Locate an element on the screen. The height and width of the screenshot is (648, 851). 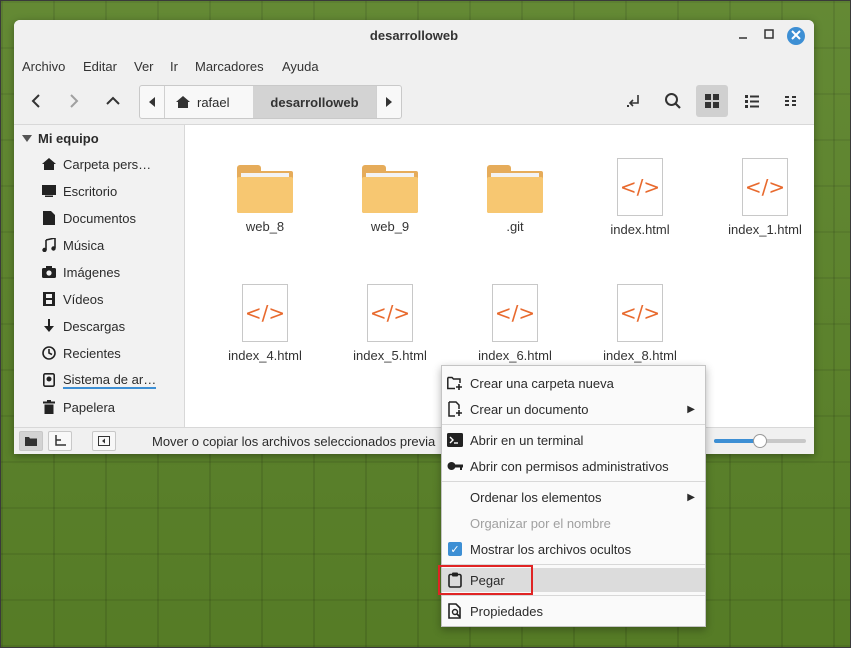
compact-view-button is located at coordinates (791, 101).